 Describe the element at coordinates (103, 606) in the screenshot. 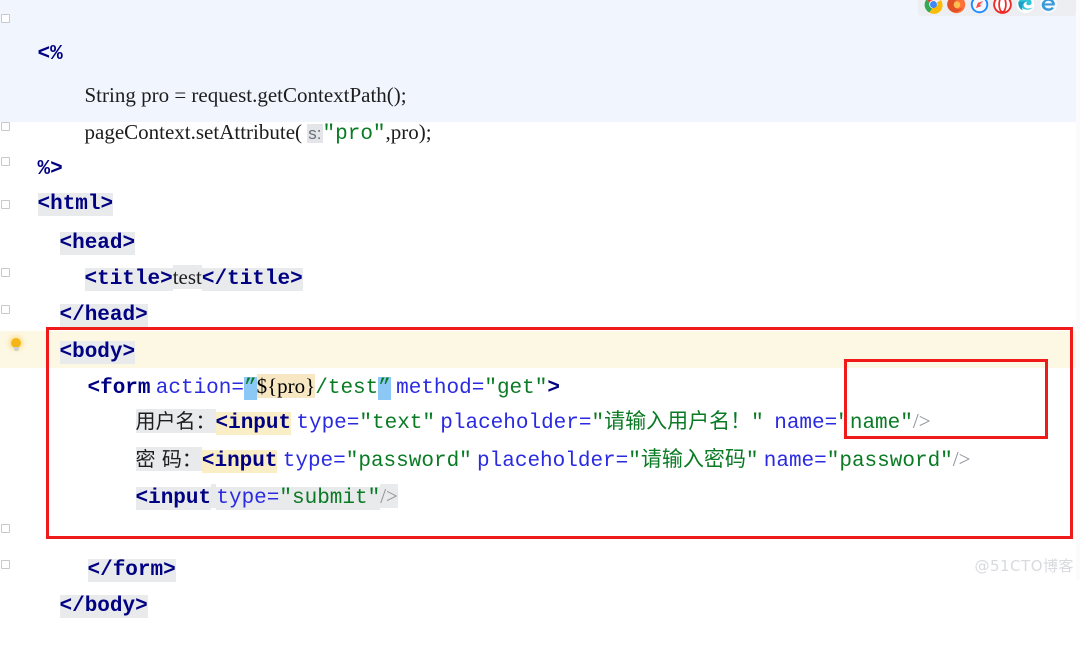

I see `body-close-tag: </body>` at that location.